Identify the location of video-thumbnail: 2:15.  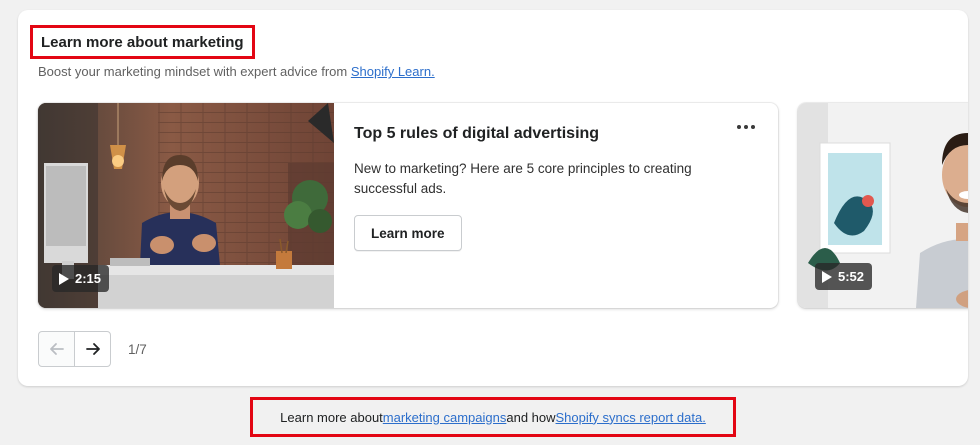
(186, 205).